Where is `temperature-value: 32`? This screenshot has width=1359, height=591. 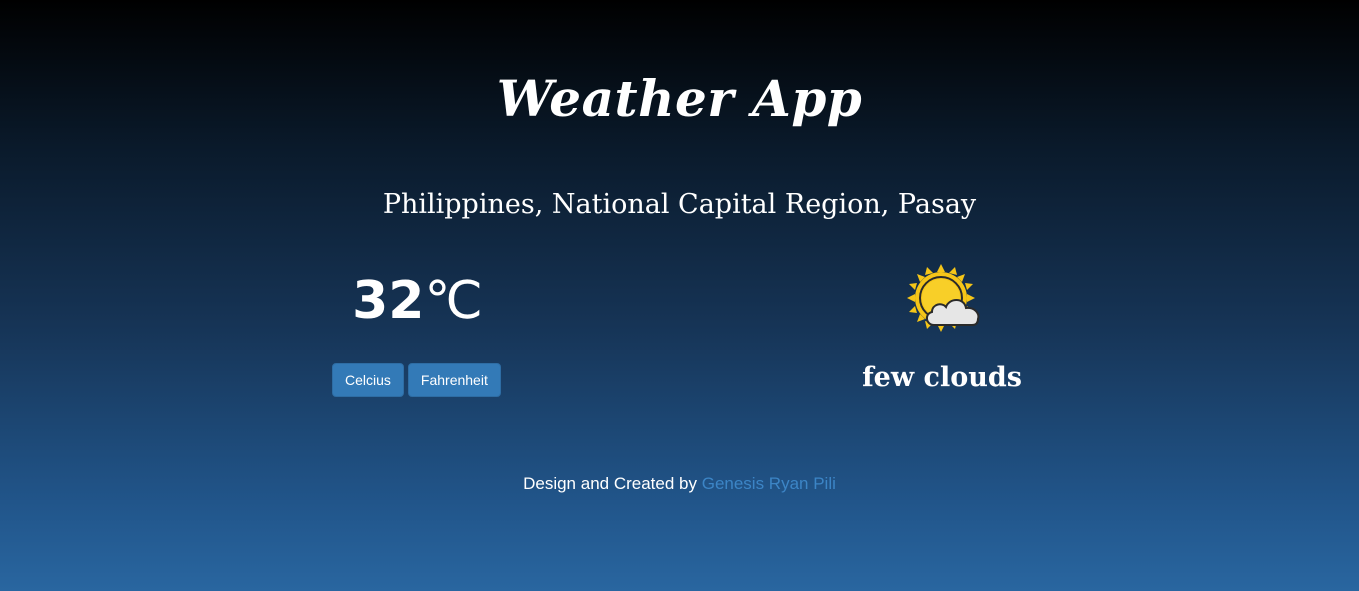
temperature-value: 32 is located at coordinates (388, 301).